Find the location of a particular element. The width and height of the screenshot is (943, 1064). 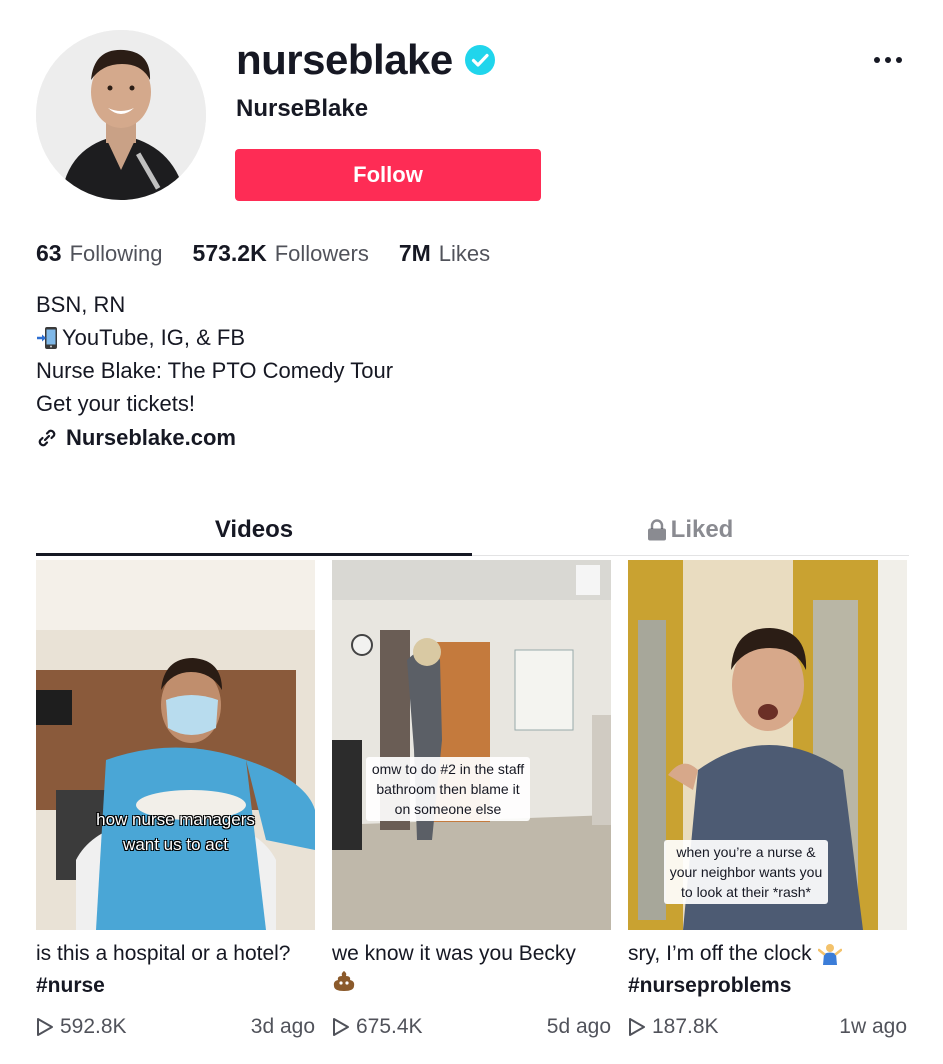

following-stat: 63 Following is located at coordinates (99, 253).